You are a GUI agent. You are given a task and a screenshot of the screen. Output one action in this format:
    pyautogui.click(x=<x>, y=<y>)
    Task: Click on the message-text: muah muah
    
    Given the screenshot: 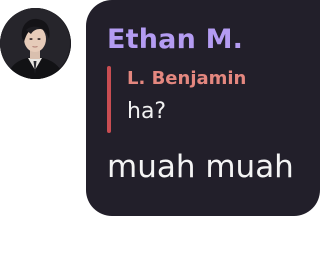 What is the action you would take?
    pyautogui.click(x=200, y=167)
    